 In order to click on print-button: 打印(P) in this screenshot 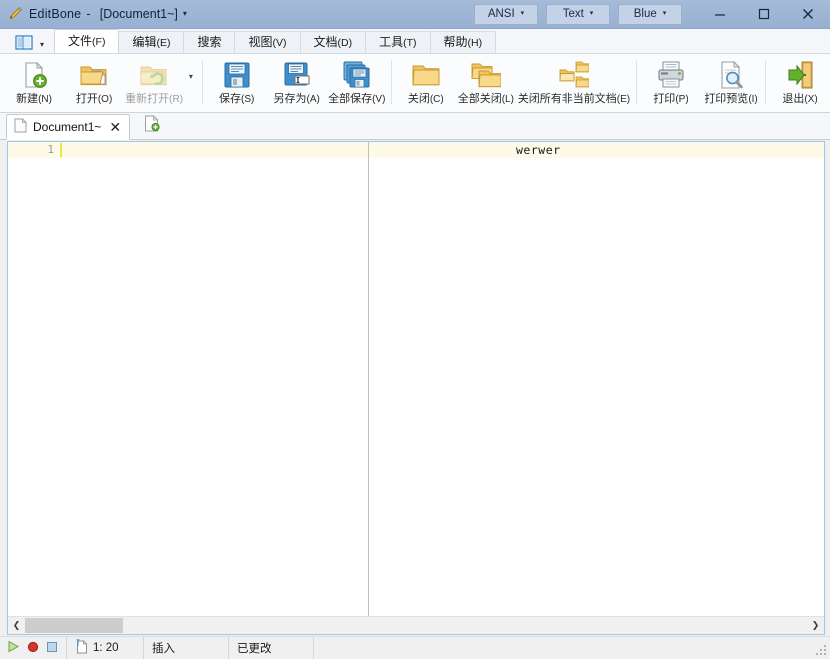, I will do `click(671, 83)`.